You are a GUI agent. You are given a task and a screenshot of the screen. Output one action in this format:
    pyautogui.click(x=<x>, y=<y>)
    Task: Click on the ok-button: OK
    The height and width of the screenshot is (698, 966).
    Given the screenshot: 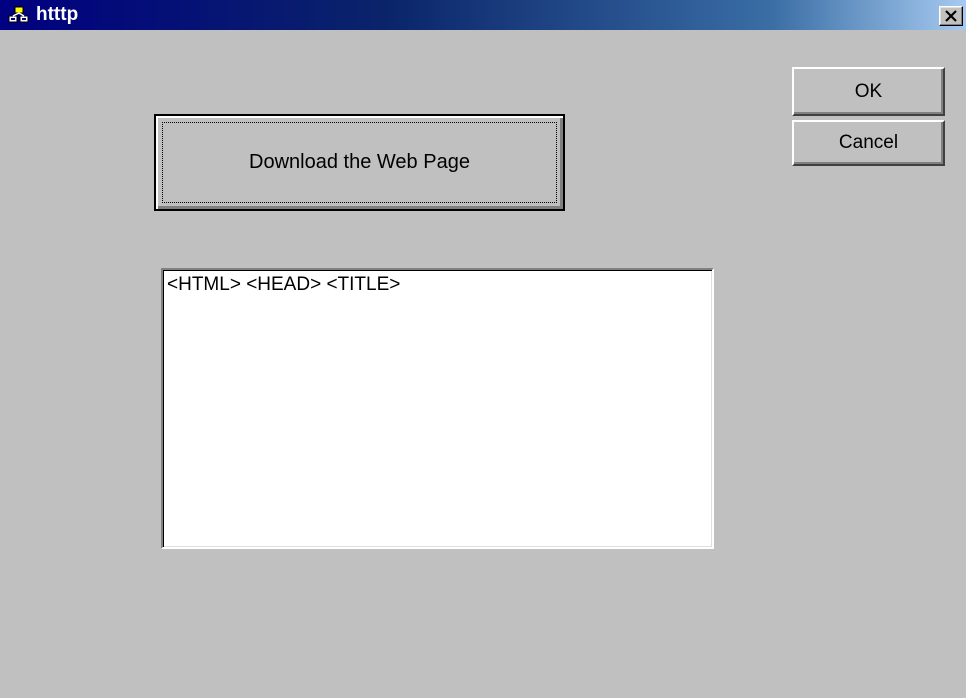 What is the action you would take?
    pyautogui.click(x=868, y=91)
    